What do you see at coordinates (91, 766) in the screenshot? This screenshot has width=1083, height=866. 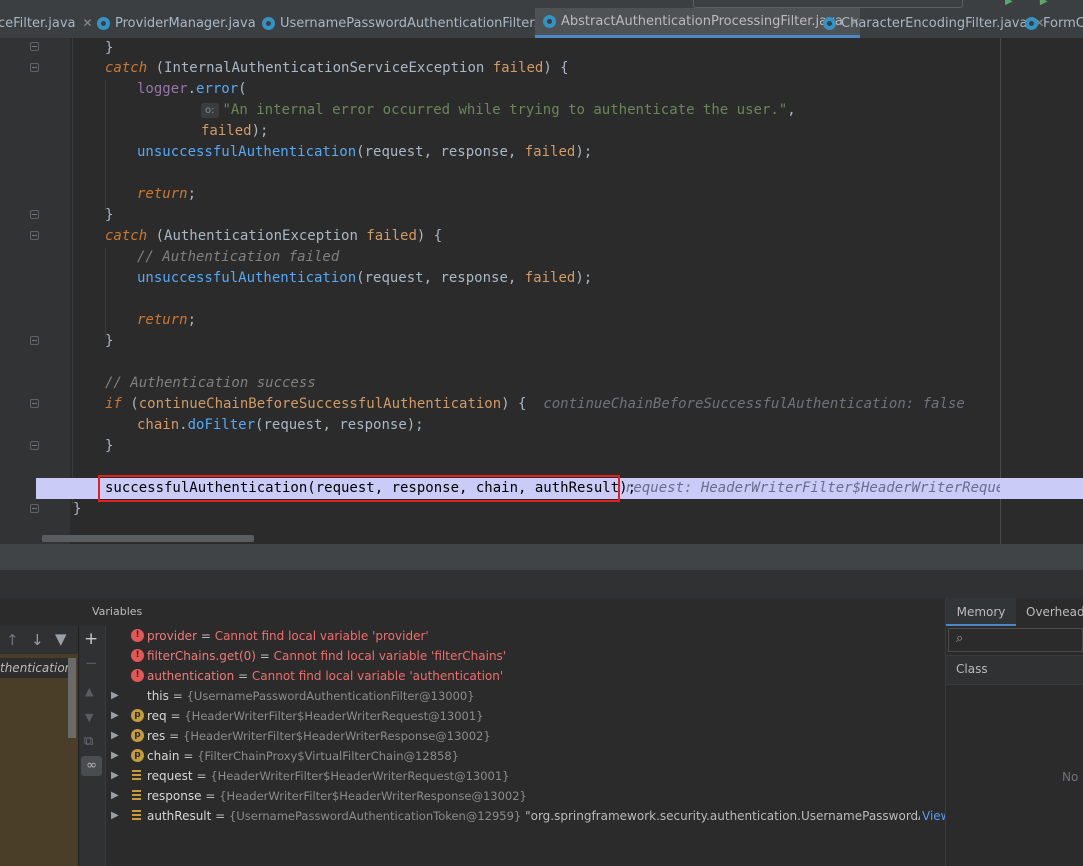 I see `glasses-icon: ∞` at bounding box center [91, 766].